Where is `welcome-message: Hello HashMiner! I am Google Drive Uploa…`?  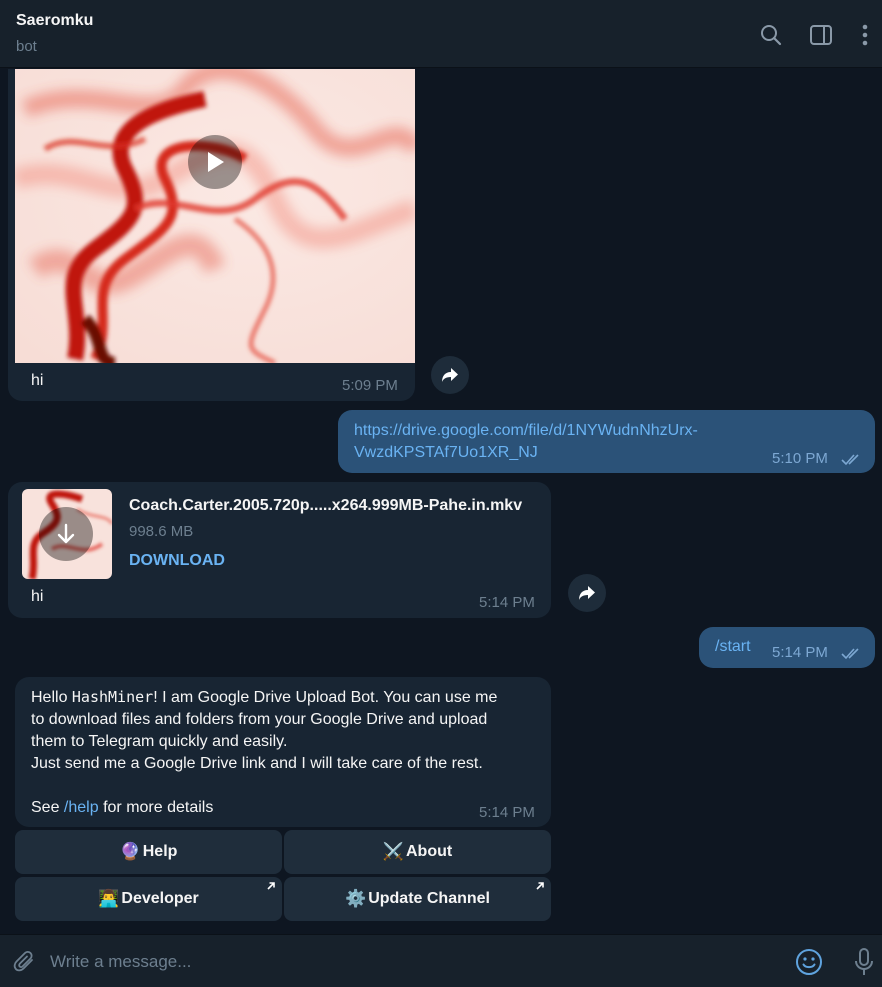 welcome-message: Hello HashMiner! I am Google Drive Uploa… is located at coordinates (283, 752).